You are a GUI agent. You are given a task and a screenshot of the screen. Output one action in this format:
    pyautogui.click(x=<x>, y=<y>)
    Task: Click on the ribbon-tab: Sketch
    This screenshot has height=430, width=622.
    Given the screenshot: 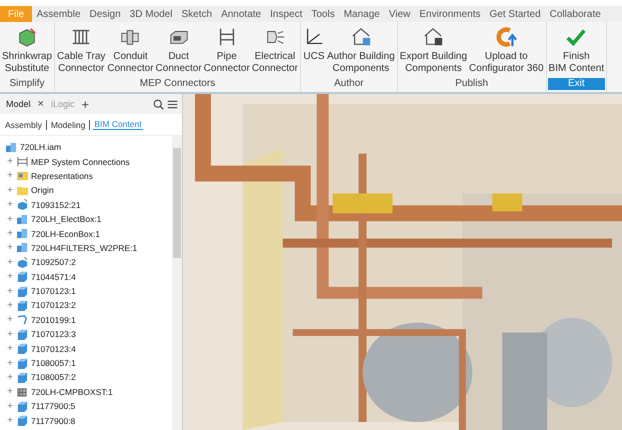 What is the action you would take?
    pyautogui.click(x=196, y=14)
    